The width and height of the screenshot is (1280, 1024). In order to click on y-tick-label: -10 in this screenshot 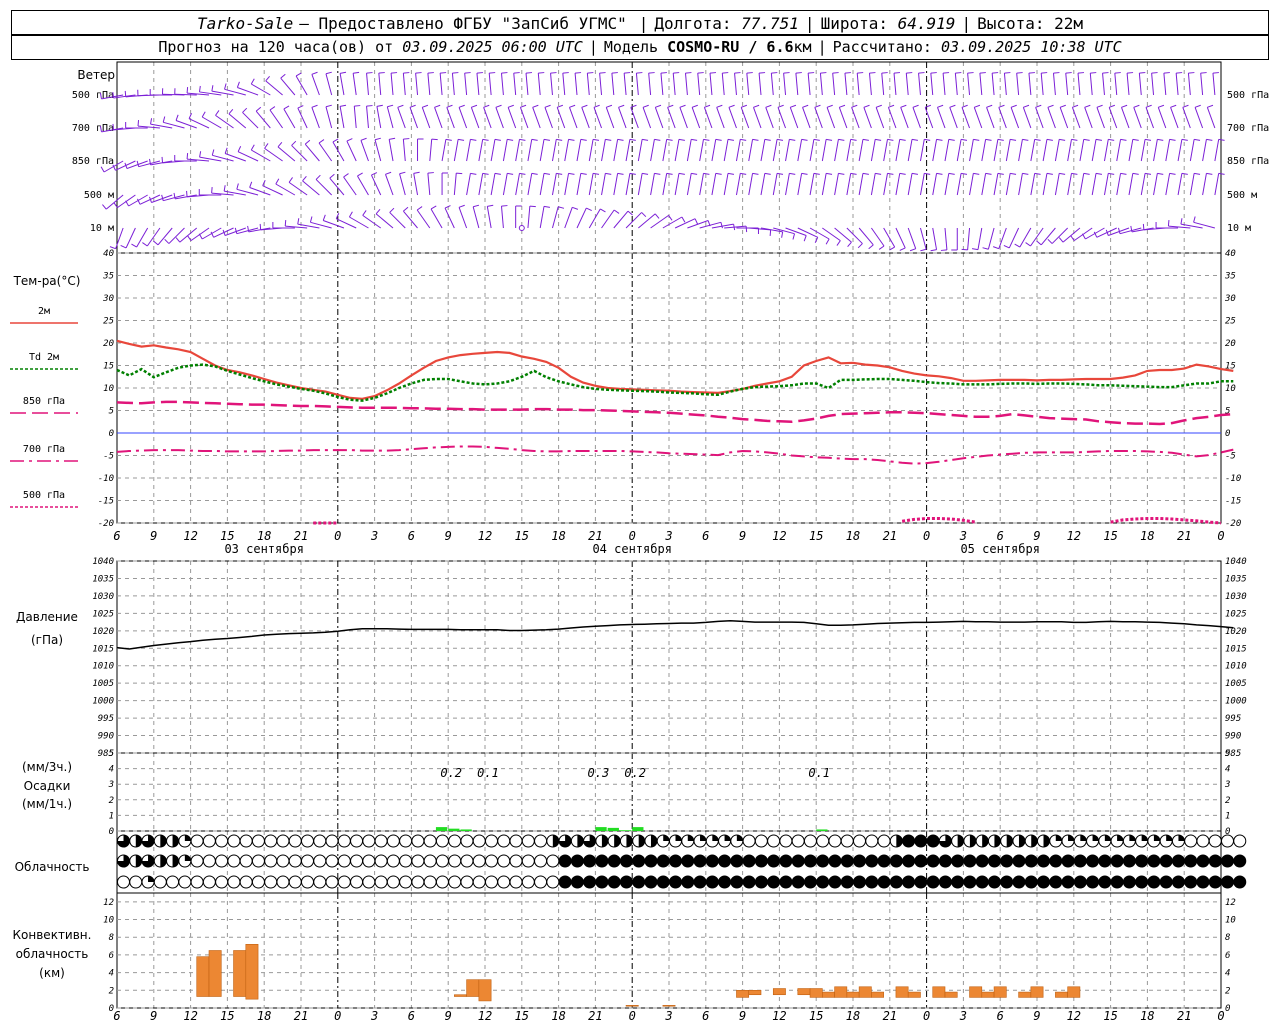, I will do `click(106, 479)`.